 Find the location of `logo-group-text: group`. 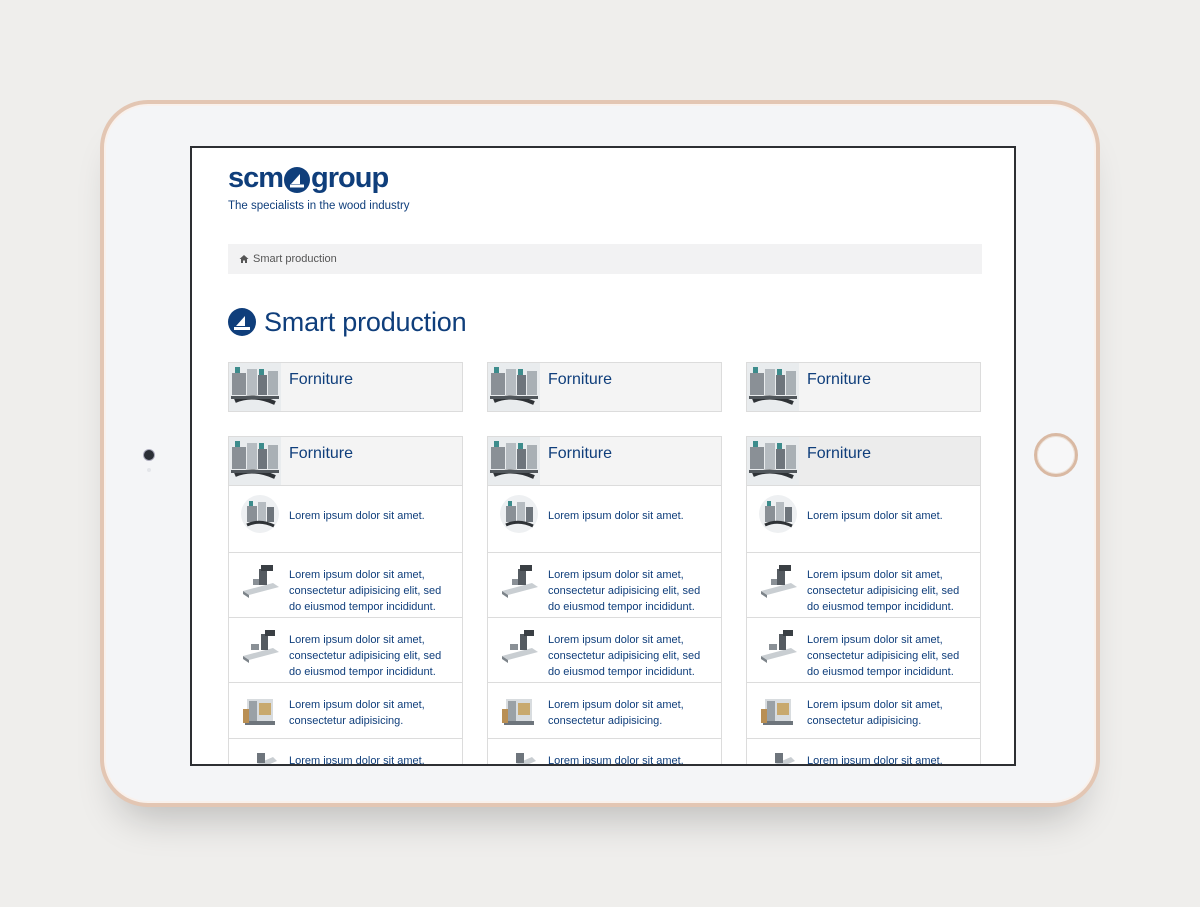

logo-group-text: group is located at coordinates (350, 178).